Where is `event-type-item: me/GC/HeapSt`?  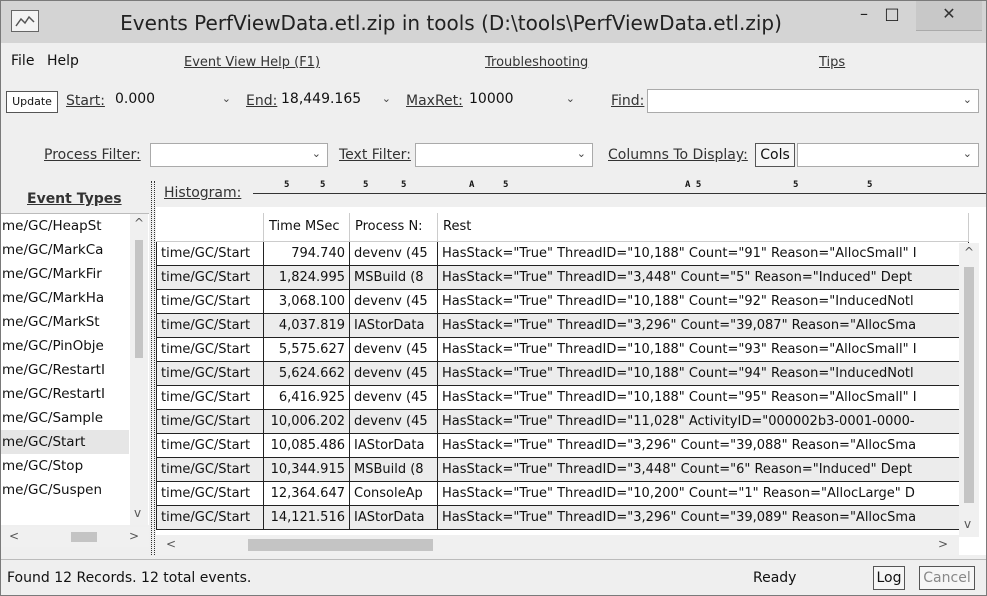 event-type-item: me/GC/HeapSt is located at coordinates (65, 226).